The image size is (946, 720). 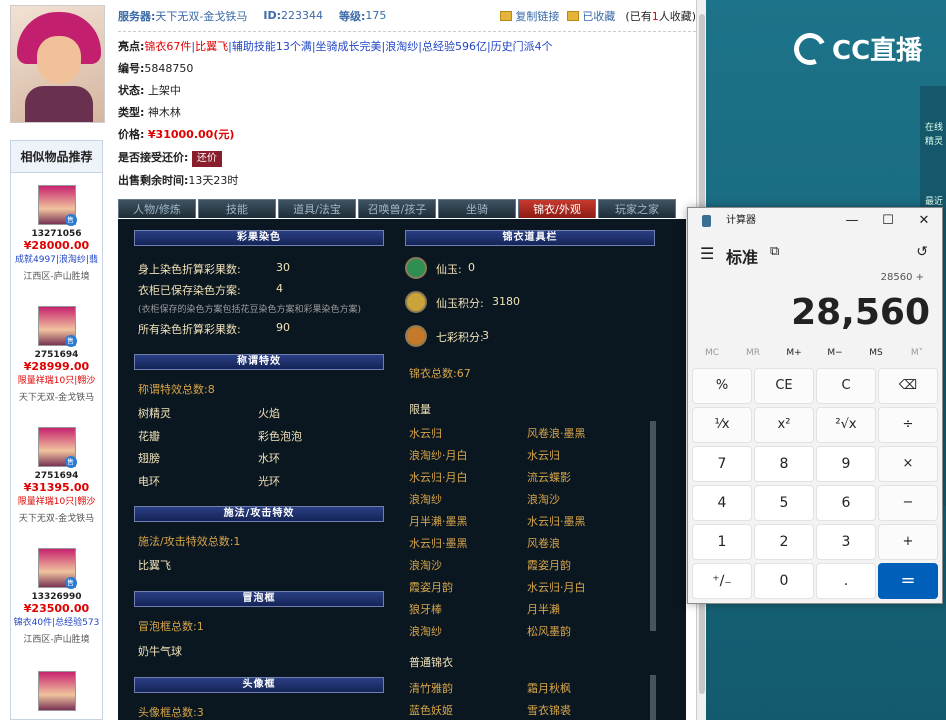 What do you see at coordinates (917, 353) in the screenshot?
I see `memory-button-5: M˅` at bounding box center [917, 353].